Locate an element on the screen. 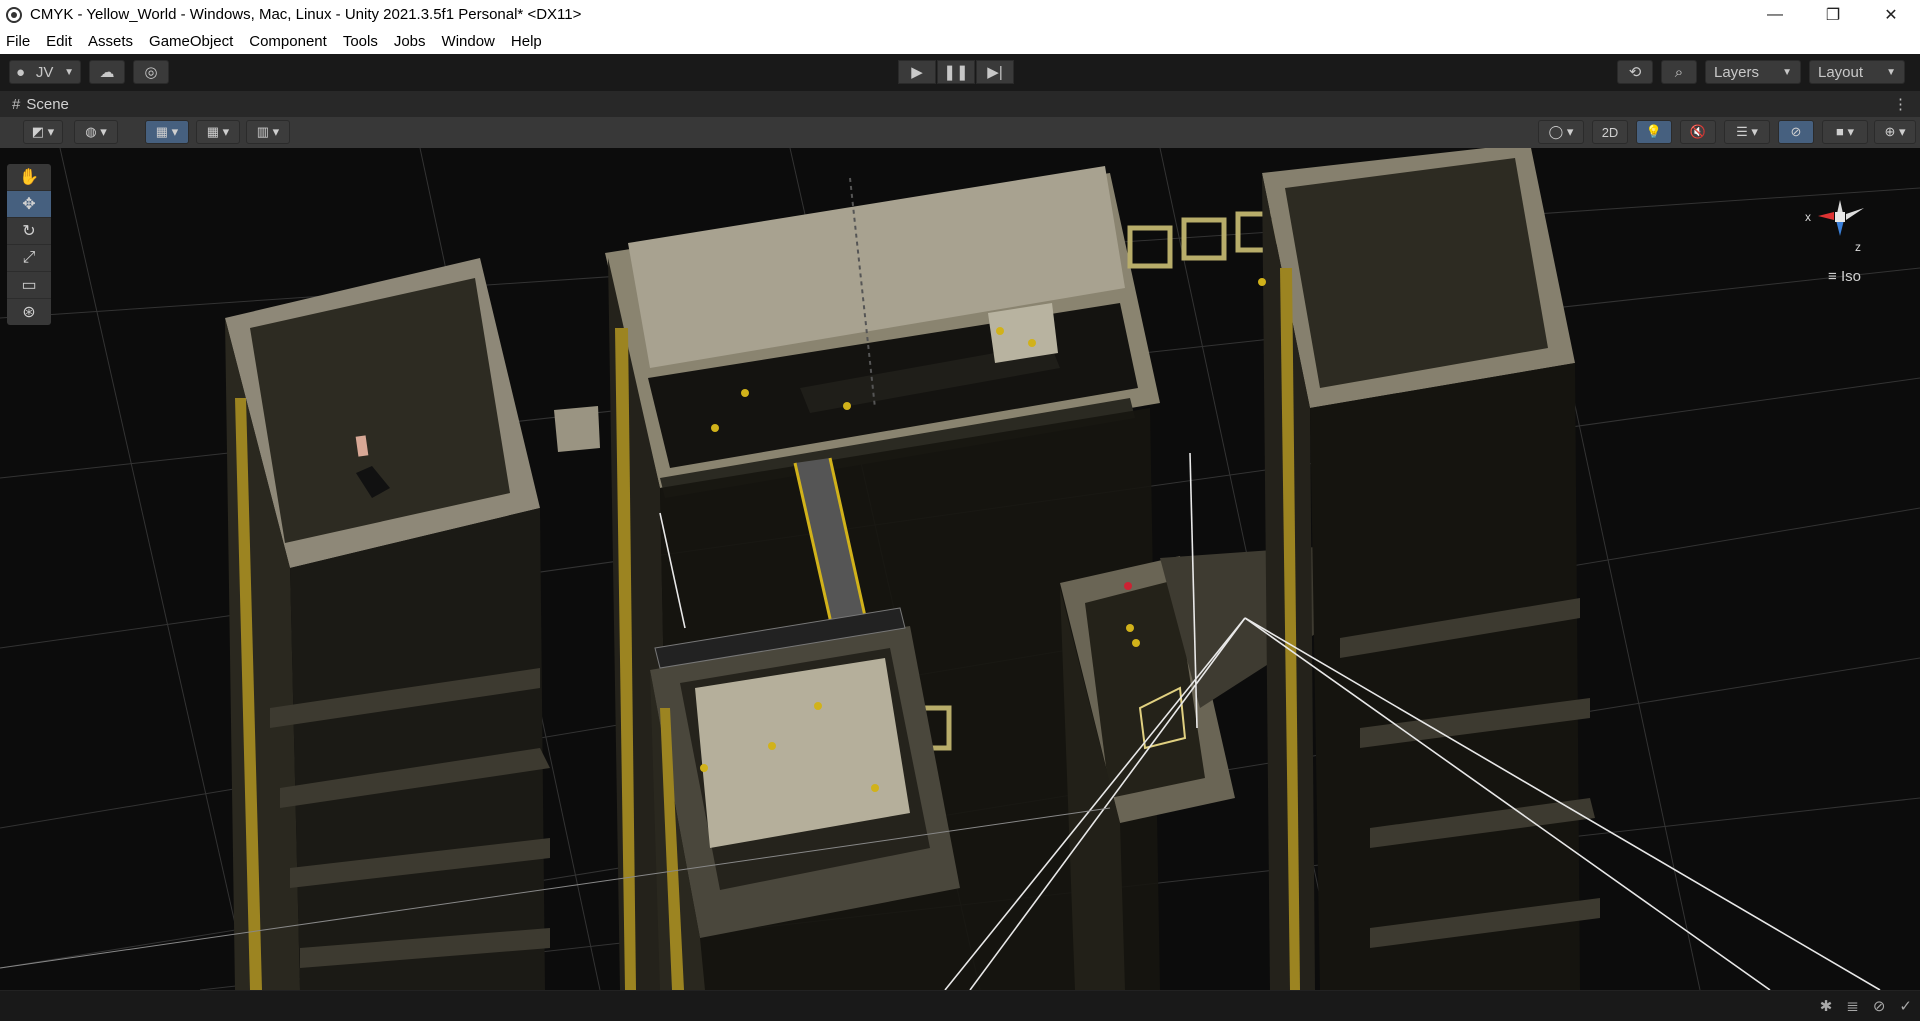 This screenshot has width=1920, height=1021. hand-tool: ✋ is located at coordinates (29, 177).